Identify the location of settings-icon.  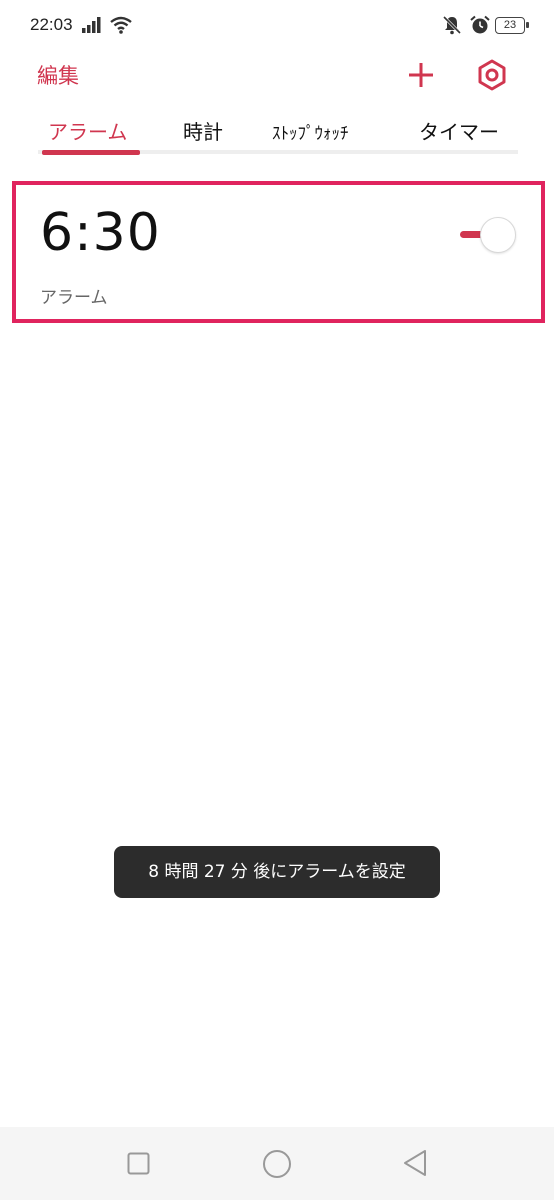
(492, 75).